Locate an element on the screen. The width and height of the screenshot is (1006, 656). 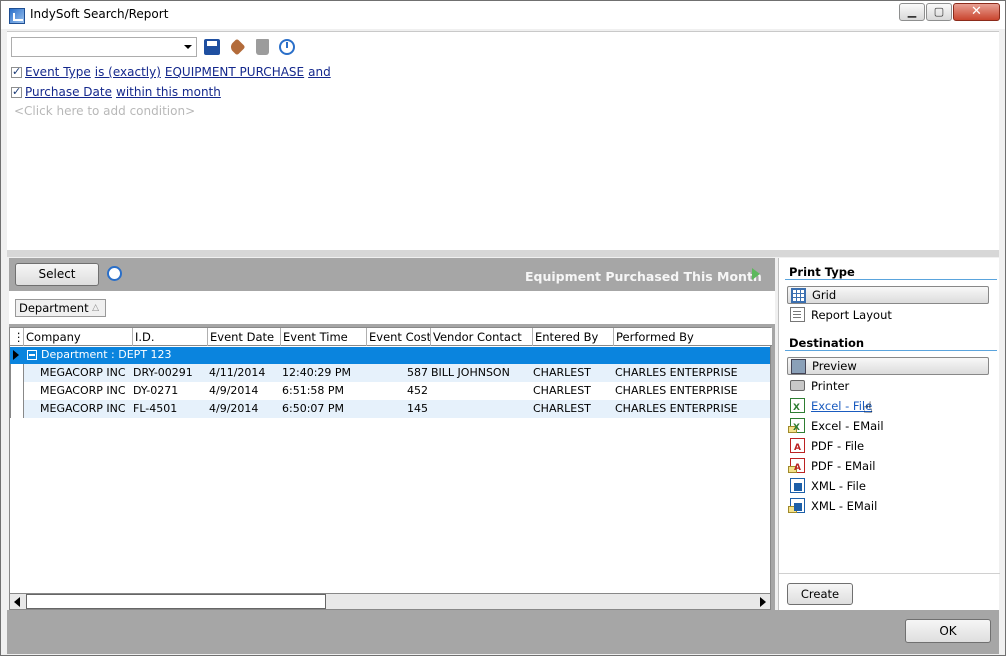
group-by-chip: Department △ is located at coordinates (60, 308).